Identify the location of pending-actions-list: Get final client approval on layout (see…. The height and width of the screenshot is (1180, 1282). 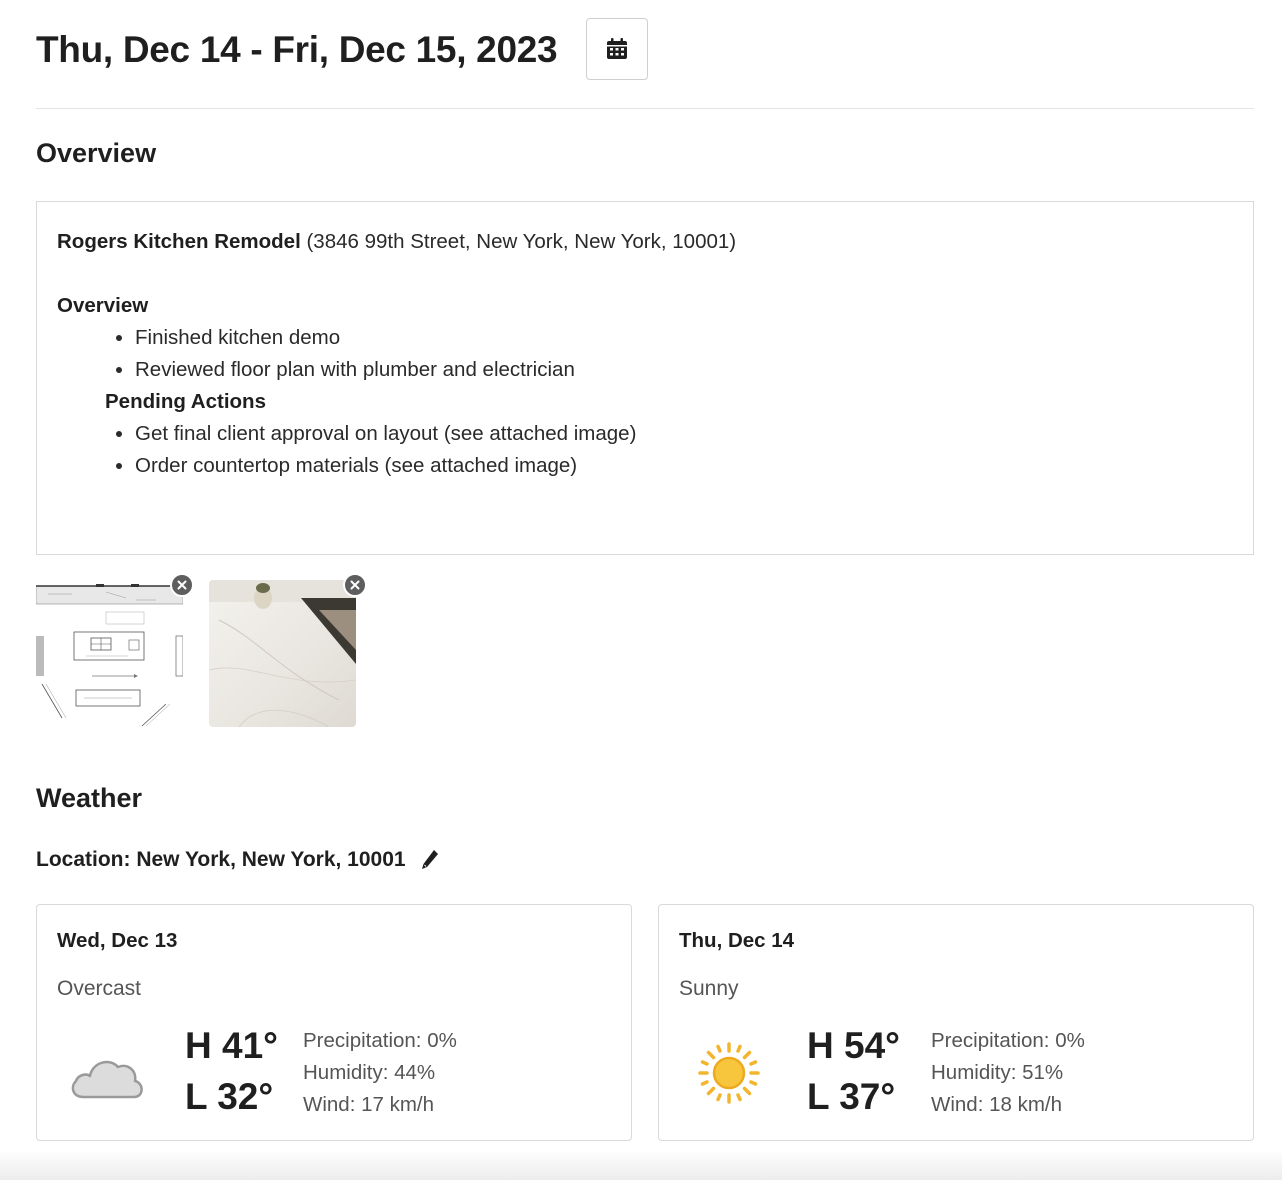
(645, 450).